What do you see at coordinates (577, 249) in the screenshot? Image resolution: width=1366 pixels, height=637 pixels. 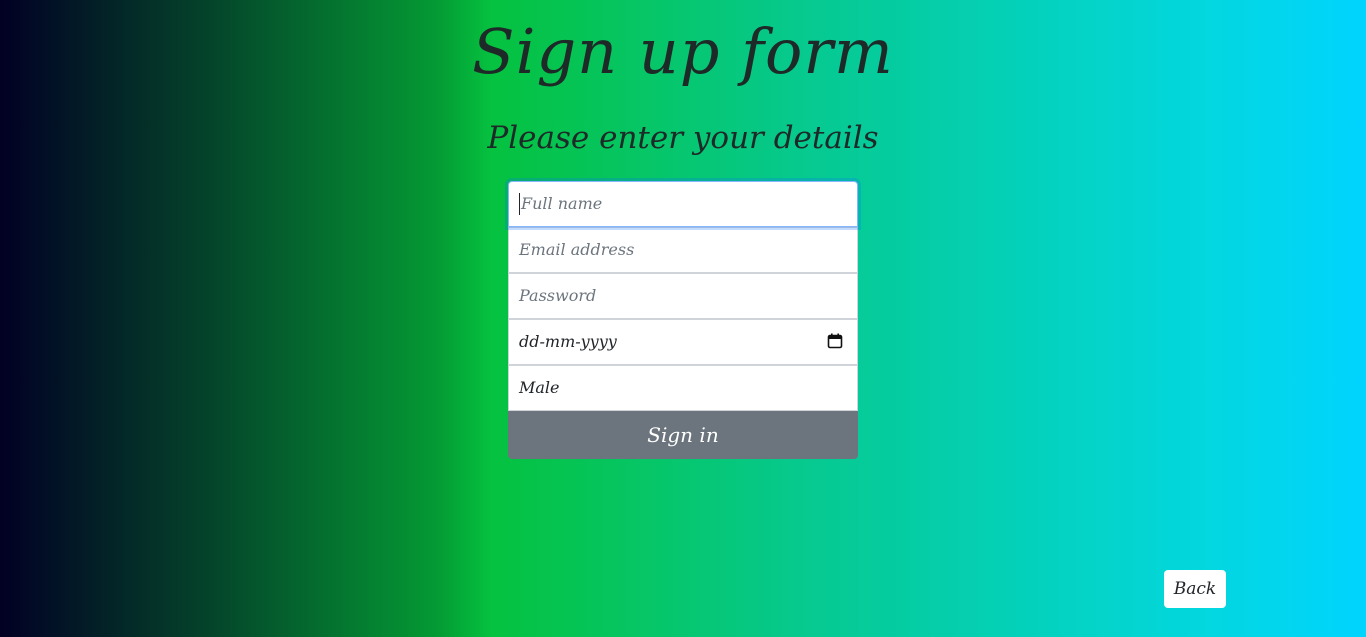 I see `email-placeholder: Email address` at bounding box center [577, 249].